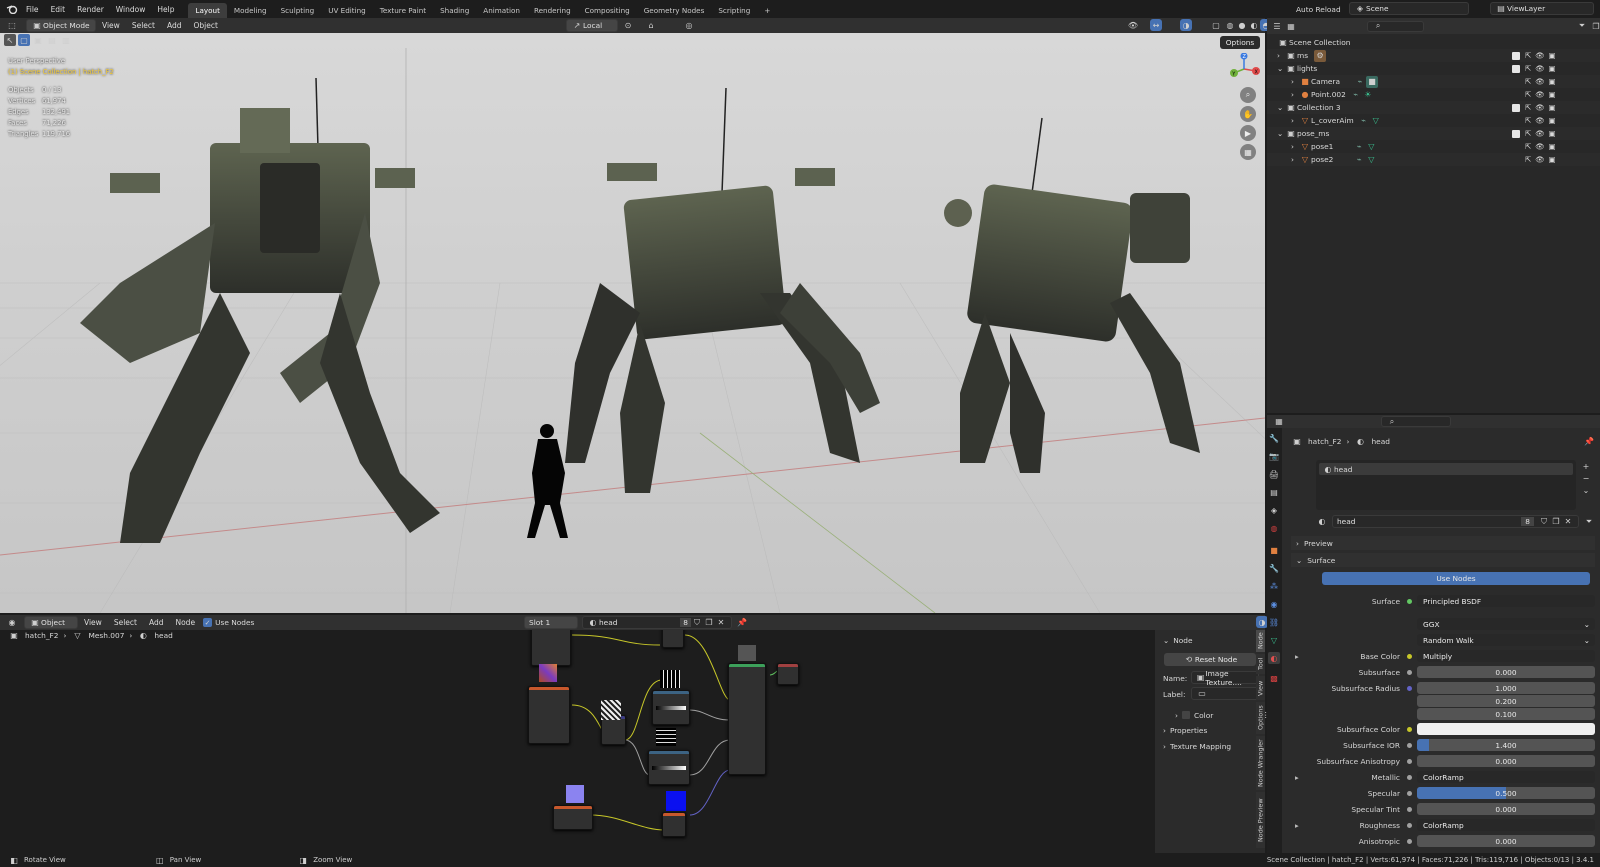  I want to click on number-field: 1.000, so click(1506, 688).